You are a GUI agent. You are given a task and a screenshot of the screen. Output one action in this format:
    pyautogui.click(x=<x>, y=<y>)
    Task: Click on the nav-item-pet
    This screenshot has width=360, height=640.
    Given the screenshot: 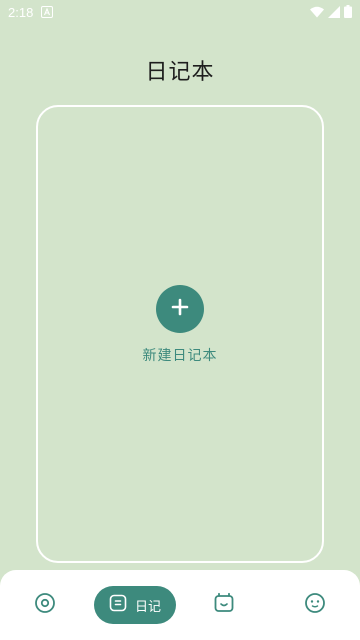 What is the action you would take?
    pyautogui.click(x=224, y=605)
    